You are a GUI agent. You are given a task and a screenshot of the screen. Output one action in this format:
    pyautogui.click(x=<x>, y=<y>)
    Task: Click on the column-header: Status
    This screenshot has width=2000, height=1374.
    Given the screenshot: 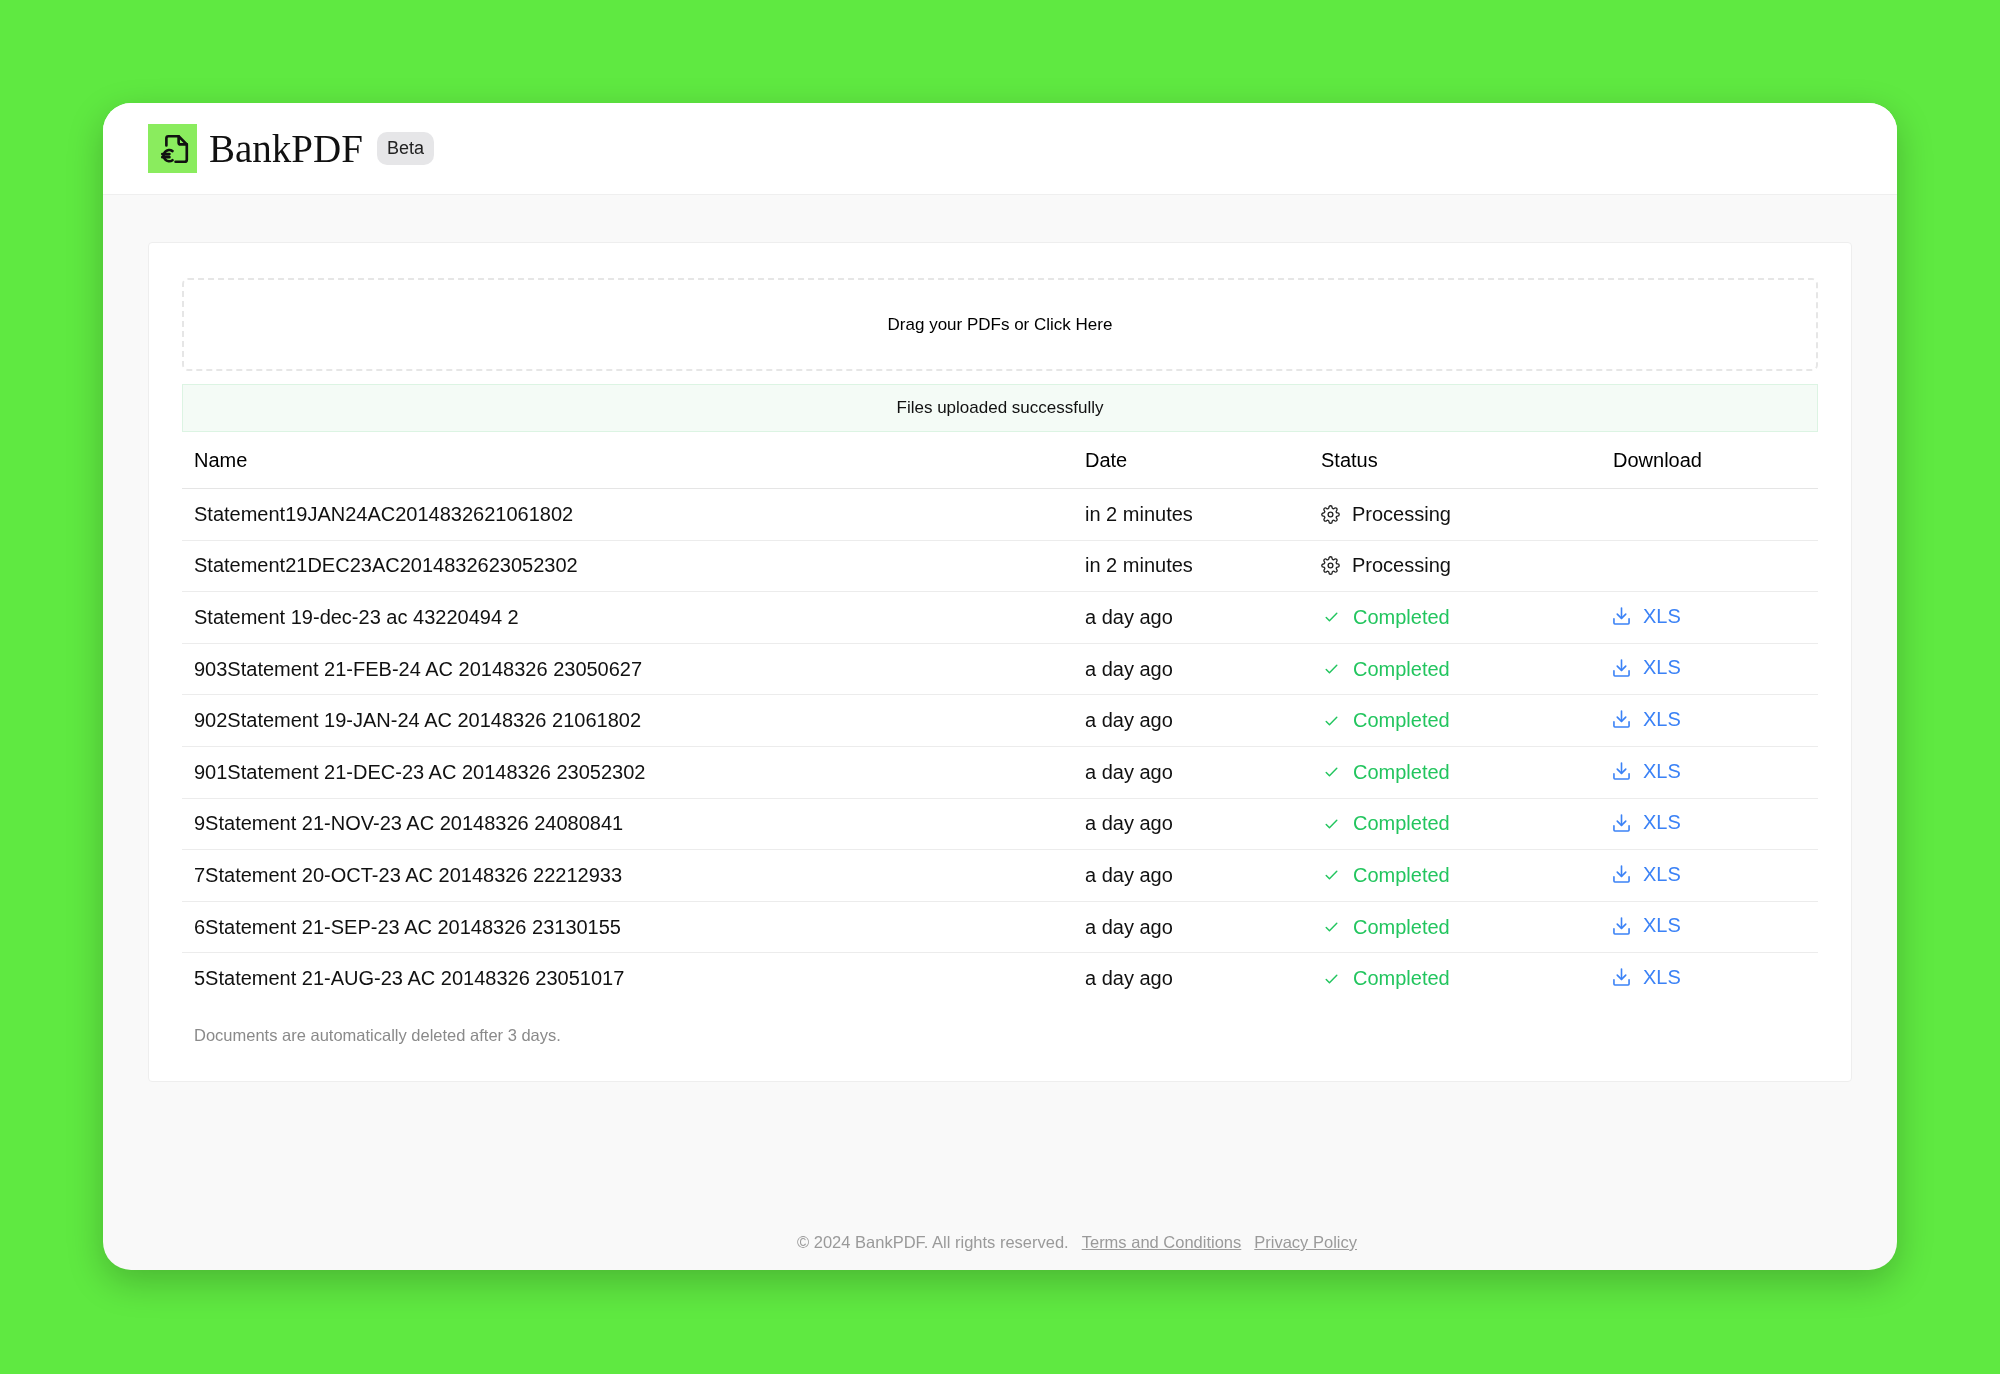 What is the action you would take?
    pyautogui.click(x=1455, y=460)
    